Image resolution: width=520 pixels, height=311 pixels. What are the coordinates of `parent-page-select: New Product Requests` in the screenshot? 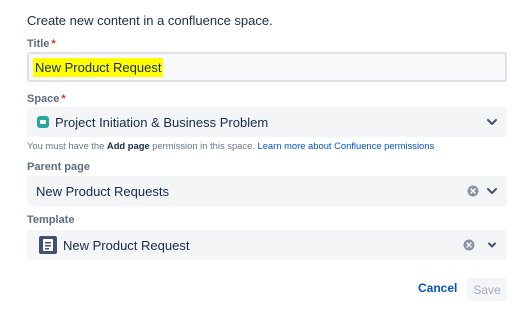 It's located at (267, 191).